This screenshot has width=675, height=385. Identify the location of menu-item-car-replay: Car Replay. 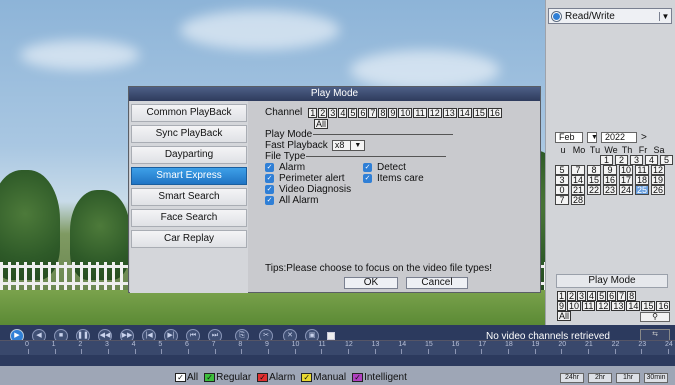
(189, 239).